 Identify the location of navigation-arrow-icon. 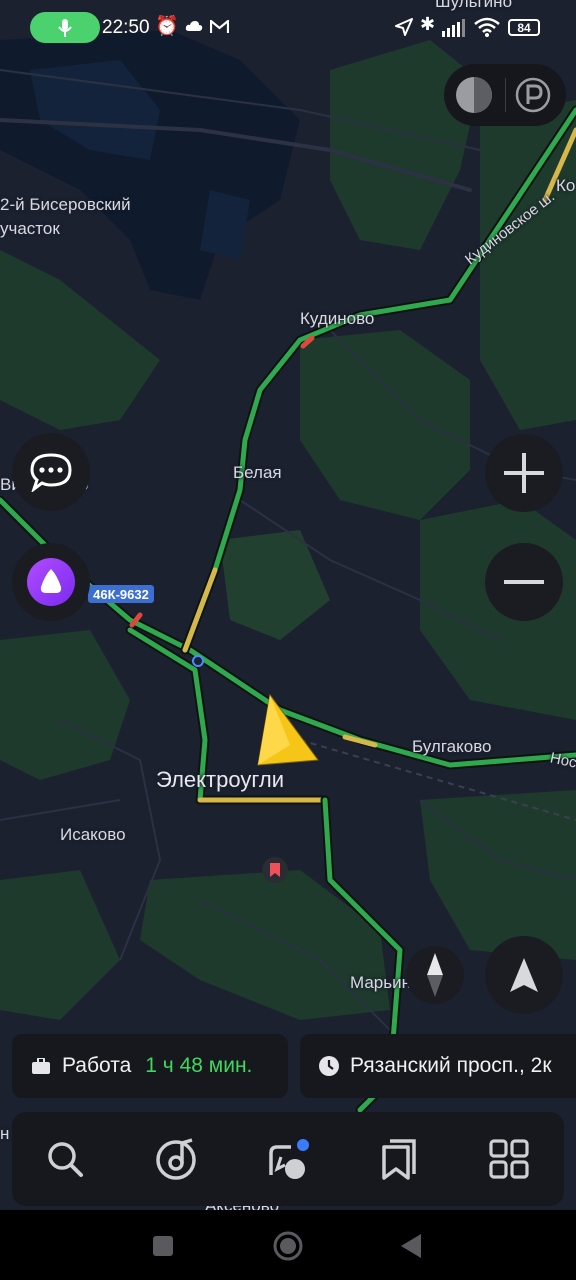
(524, 975).